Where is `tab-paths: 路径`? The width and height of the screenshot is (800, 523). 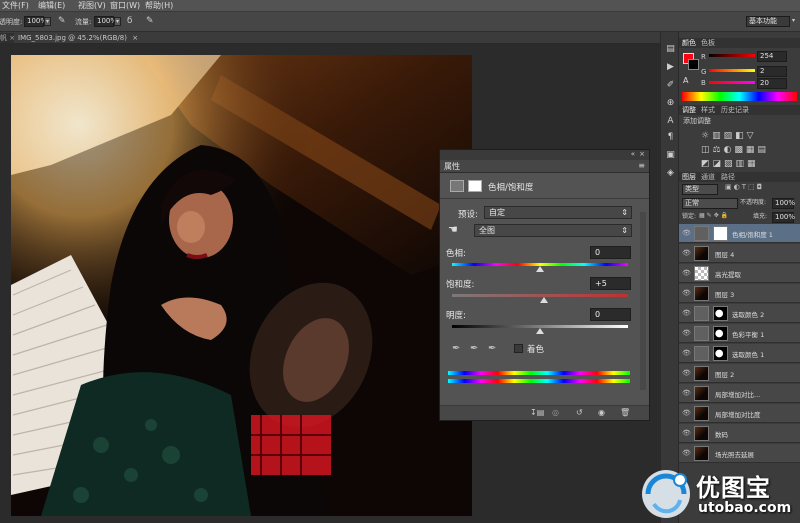 tab-paths: 路径 is located at coordinates (728, 177).